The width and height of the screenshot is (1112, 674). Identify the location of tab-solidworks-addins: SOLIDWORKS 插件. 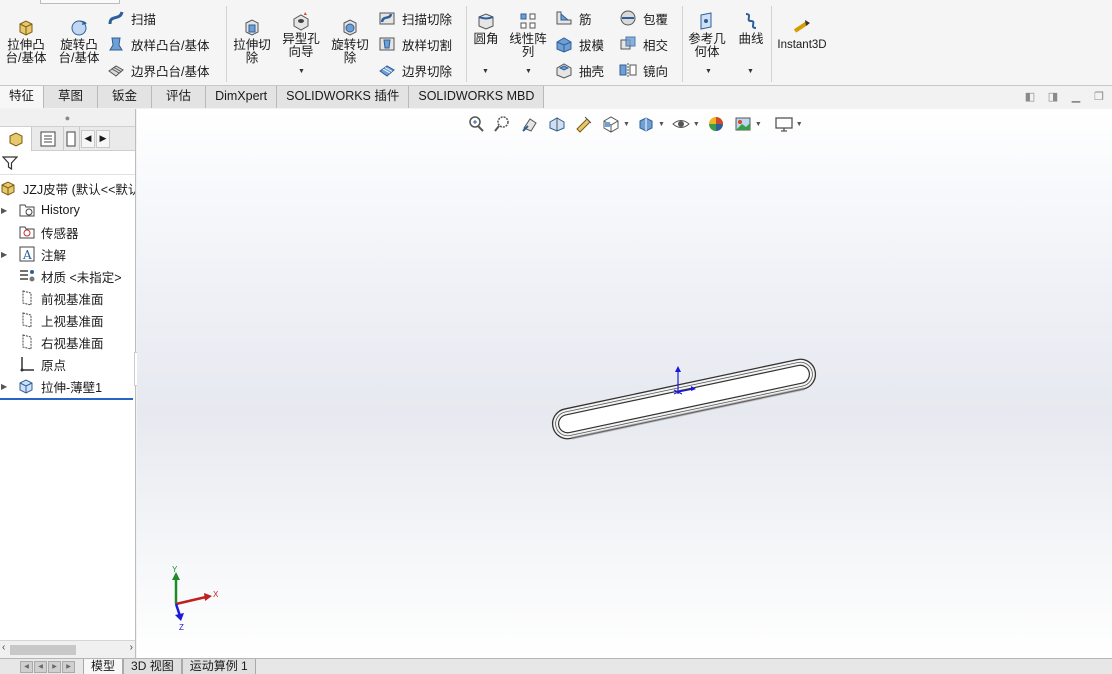
(343, 97).